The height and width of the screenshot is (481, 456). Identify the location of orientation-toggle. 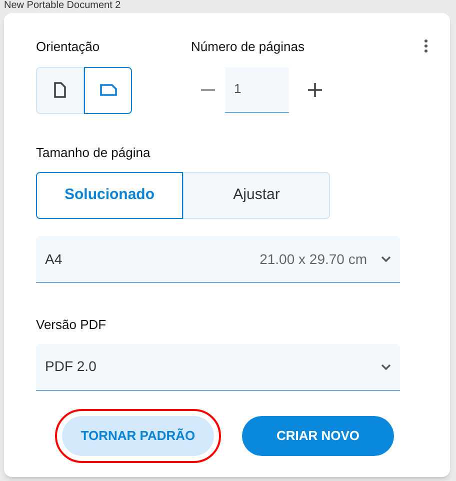
(108, 90).